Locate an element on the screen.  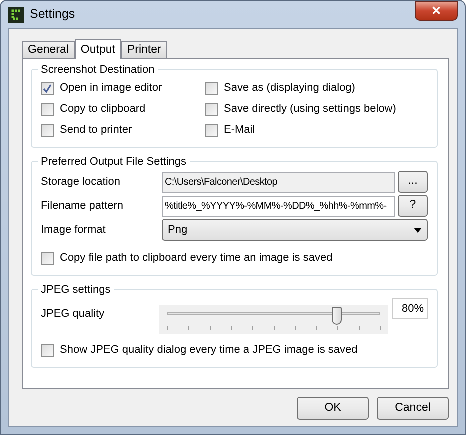
checkbox-label: Copy file path to clipboard every time an image is saved is located at coordinates (196, 258).